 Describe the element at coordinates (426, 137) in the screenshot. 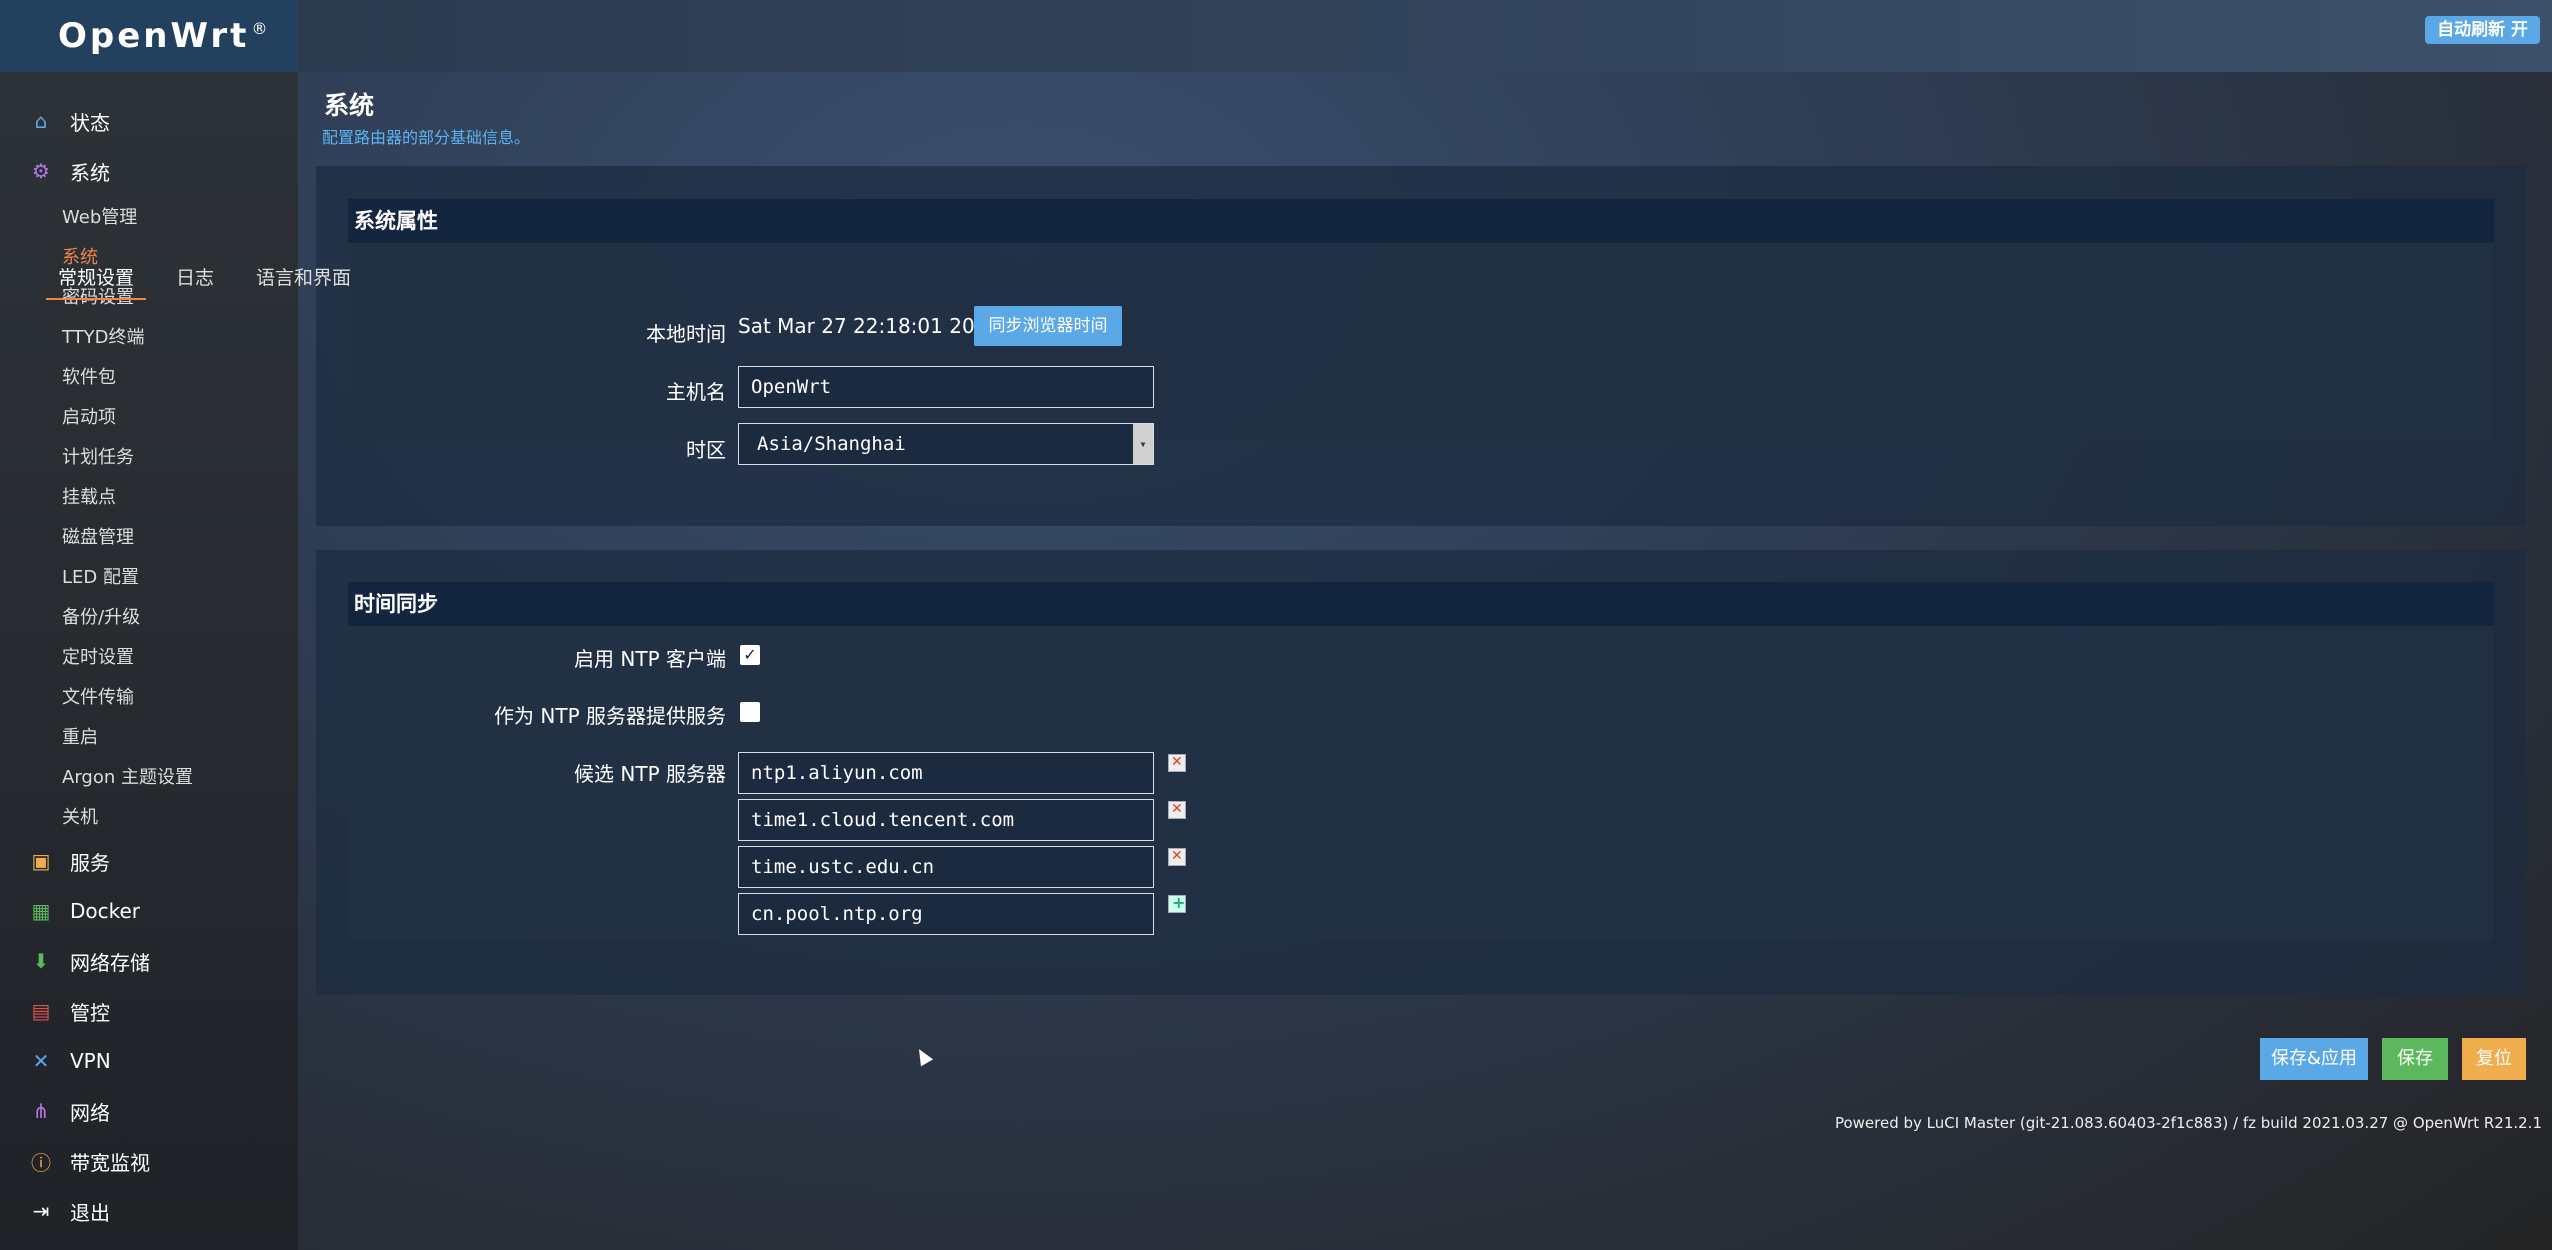

I see `page-description: 配置路由器的部分基础信息。` at that location.